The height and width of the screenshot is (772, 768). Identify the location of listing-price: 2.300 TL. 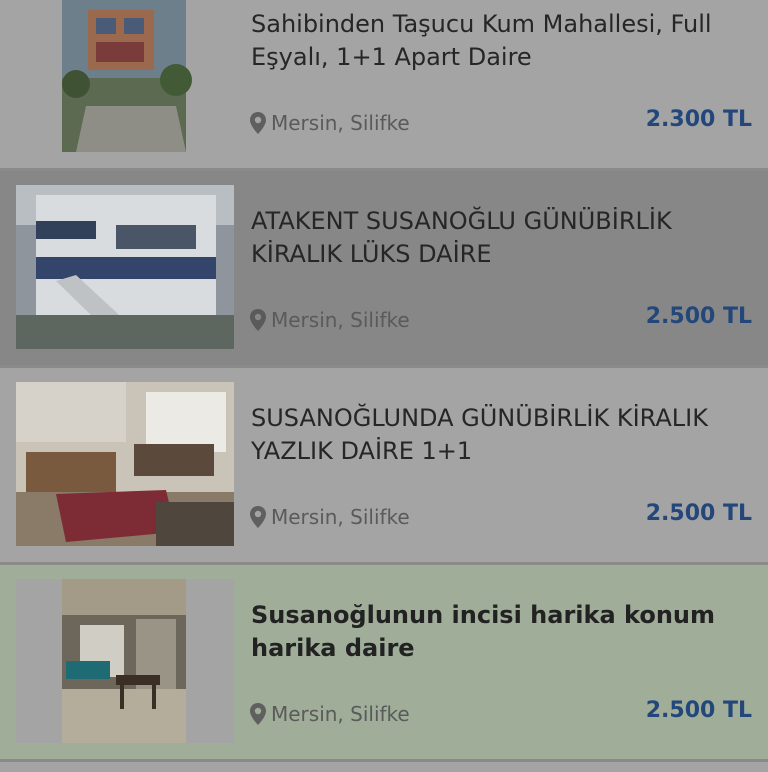
(698, 119).